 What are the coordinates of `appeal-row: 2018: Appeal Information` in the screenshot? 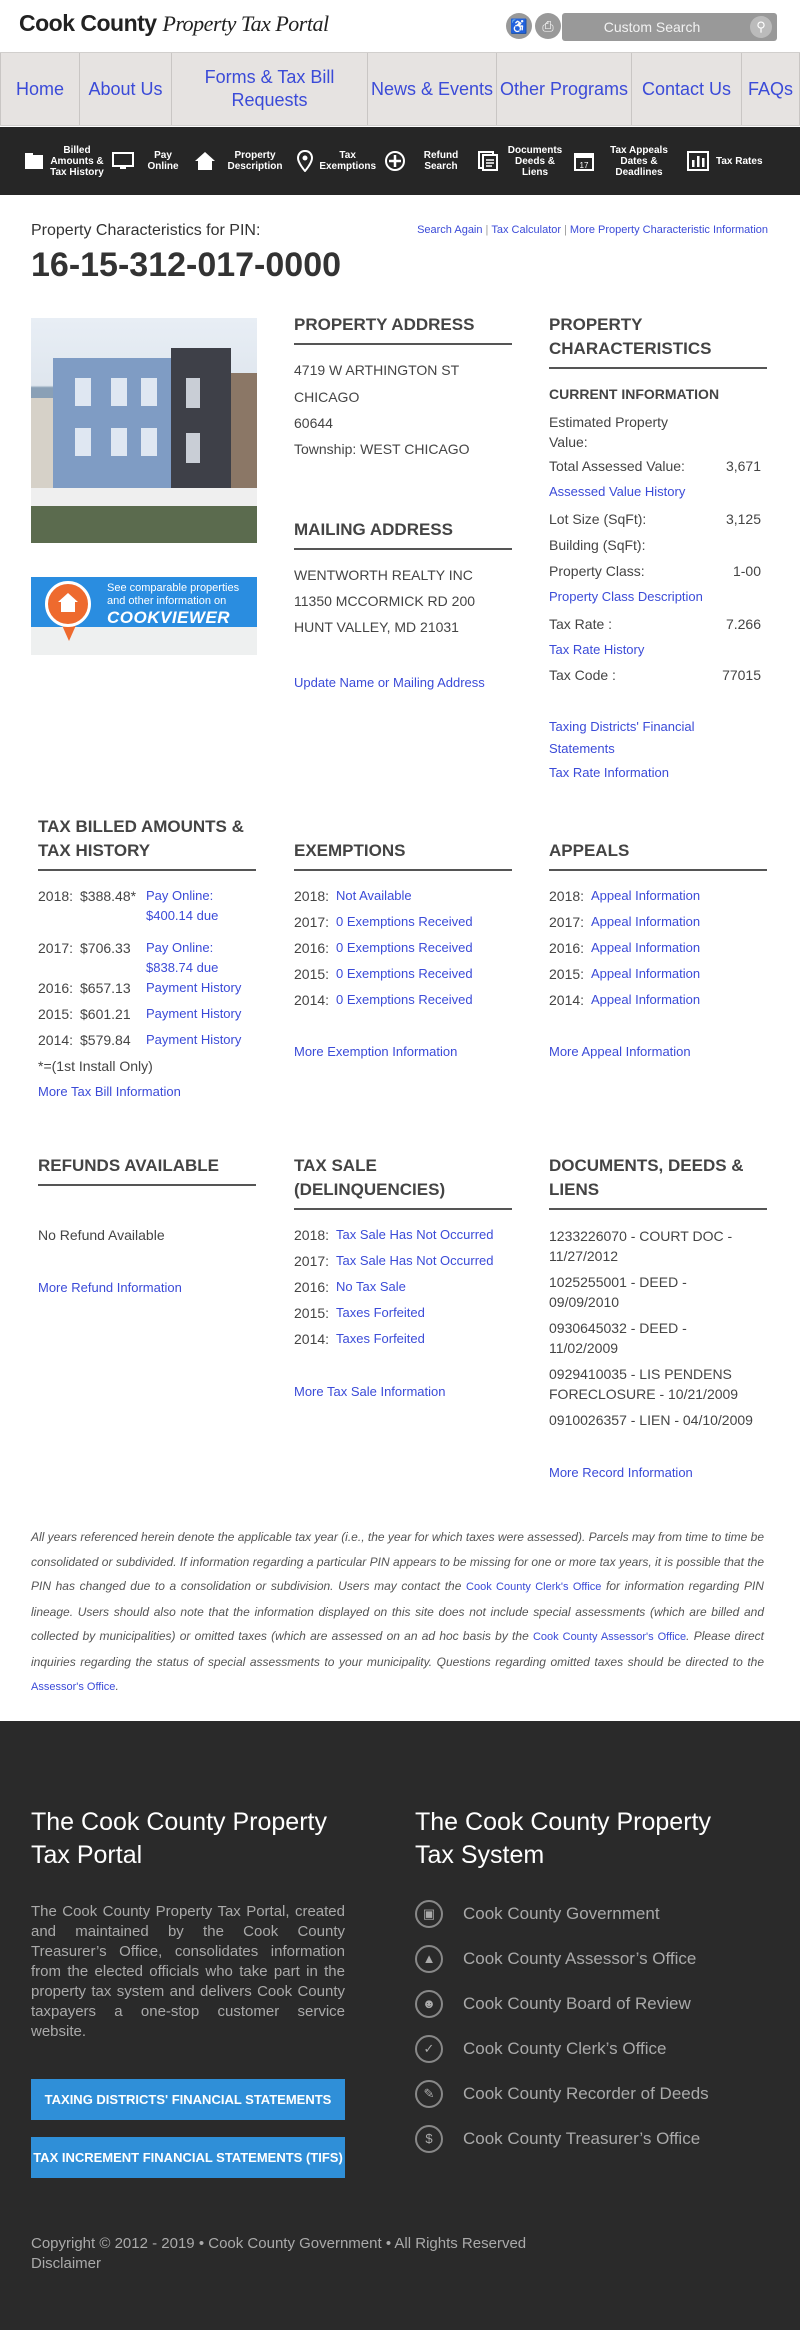 It's located at (624, 896).